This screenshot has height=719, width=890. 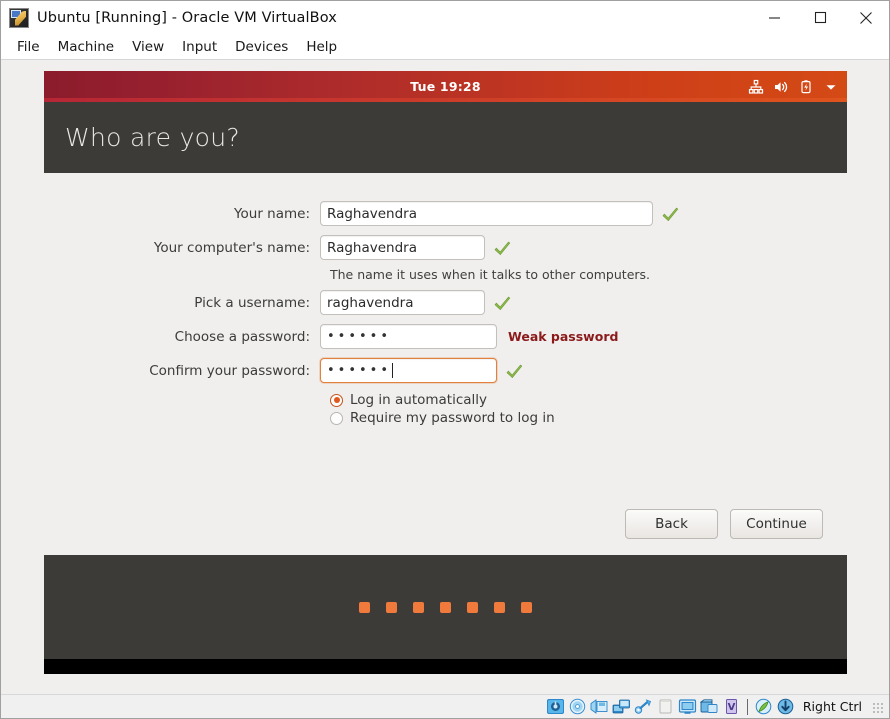 What do you see at coordinates (486, 213) in the screenshot?
I see `your-name-input: Raghavendra` at bounding box center [486, 213].